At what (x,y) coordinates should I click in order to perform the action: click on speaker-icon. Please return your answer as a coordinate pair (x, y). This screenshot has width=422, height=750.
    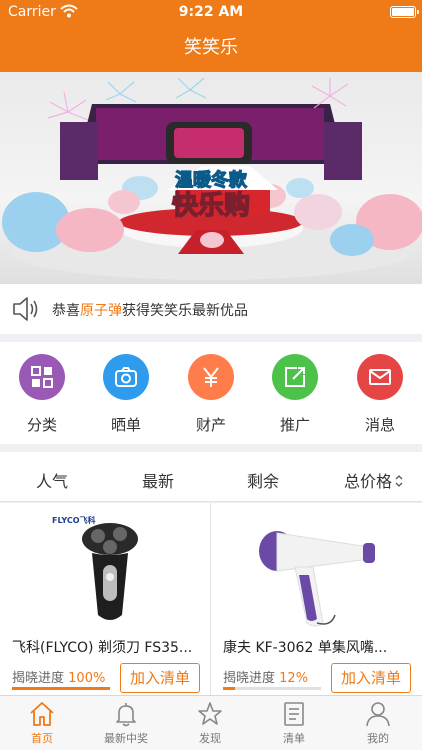
    Looking at the image, I should click on (25, 309).